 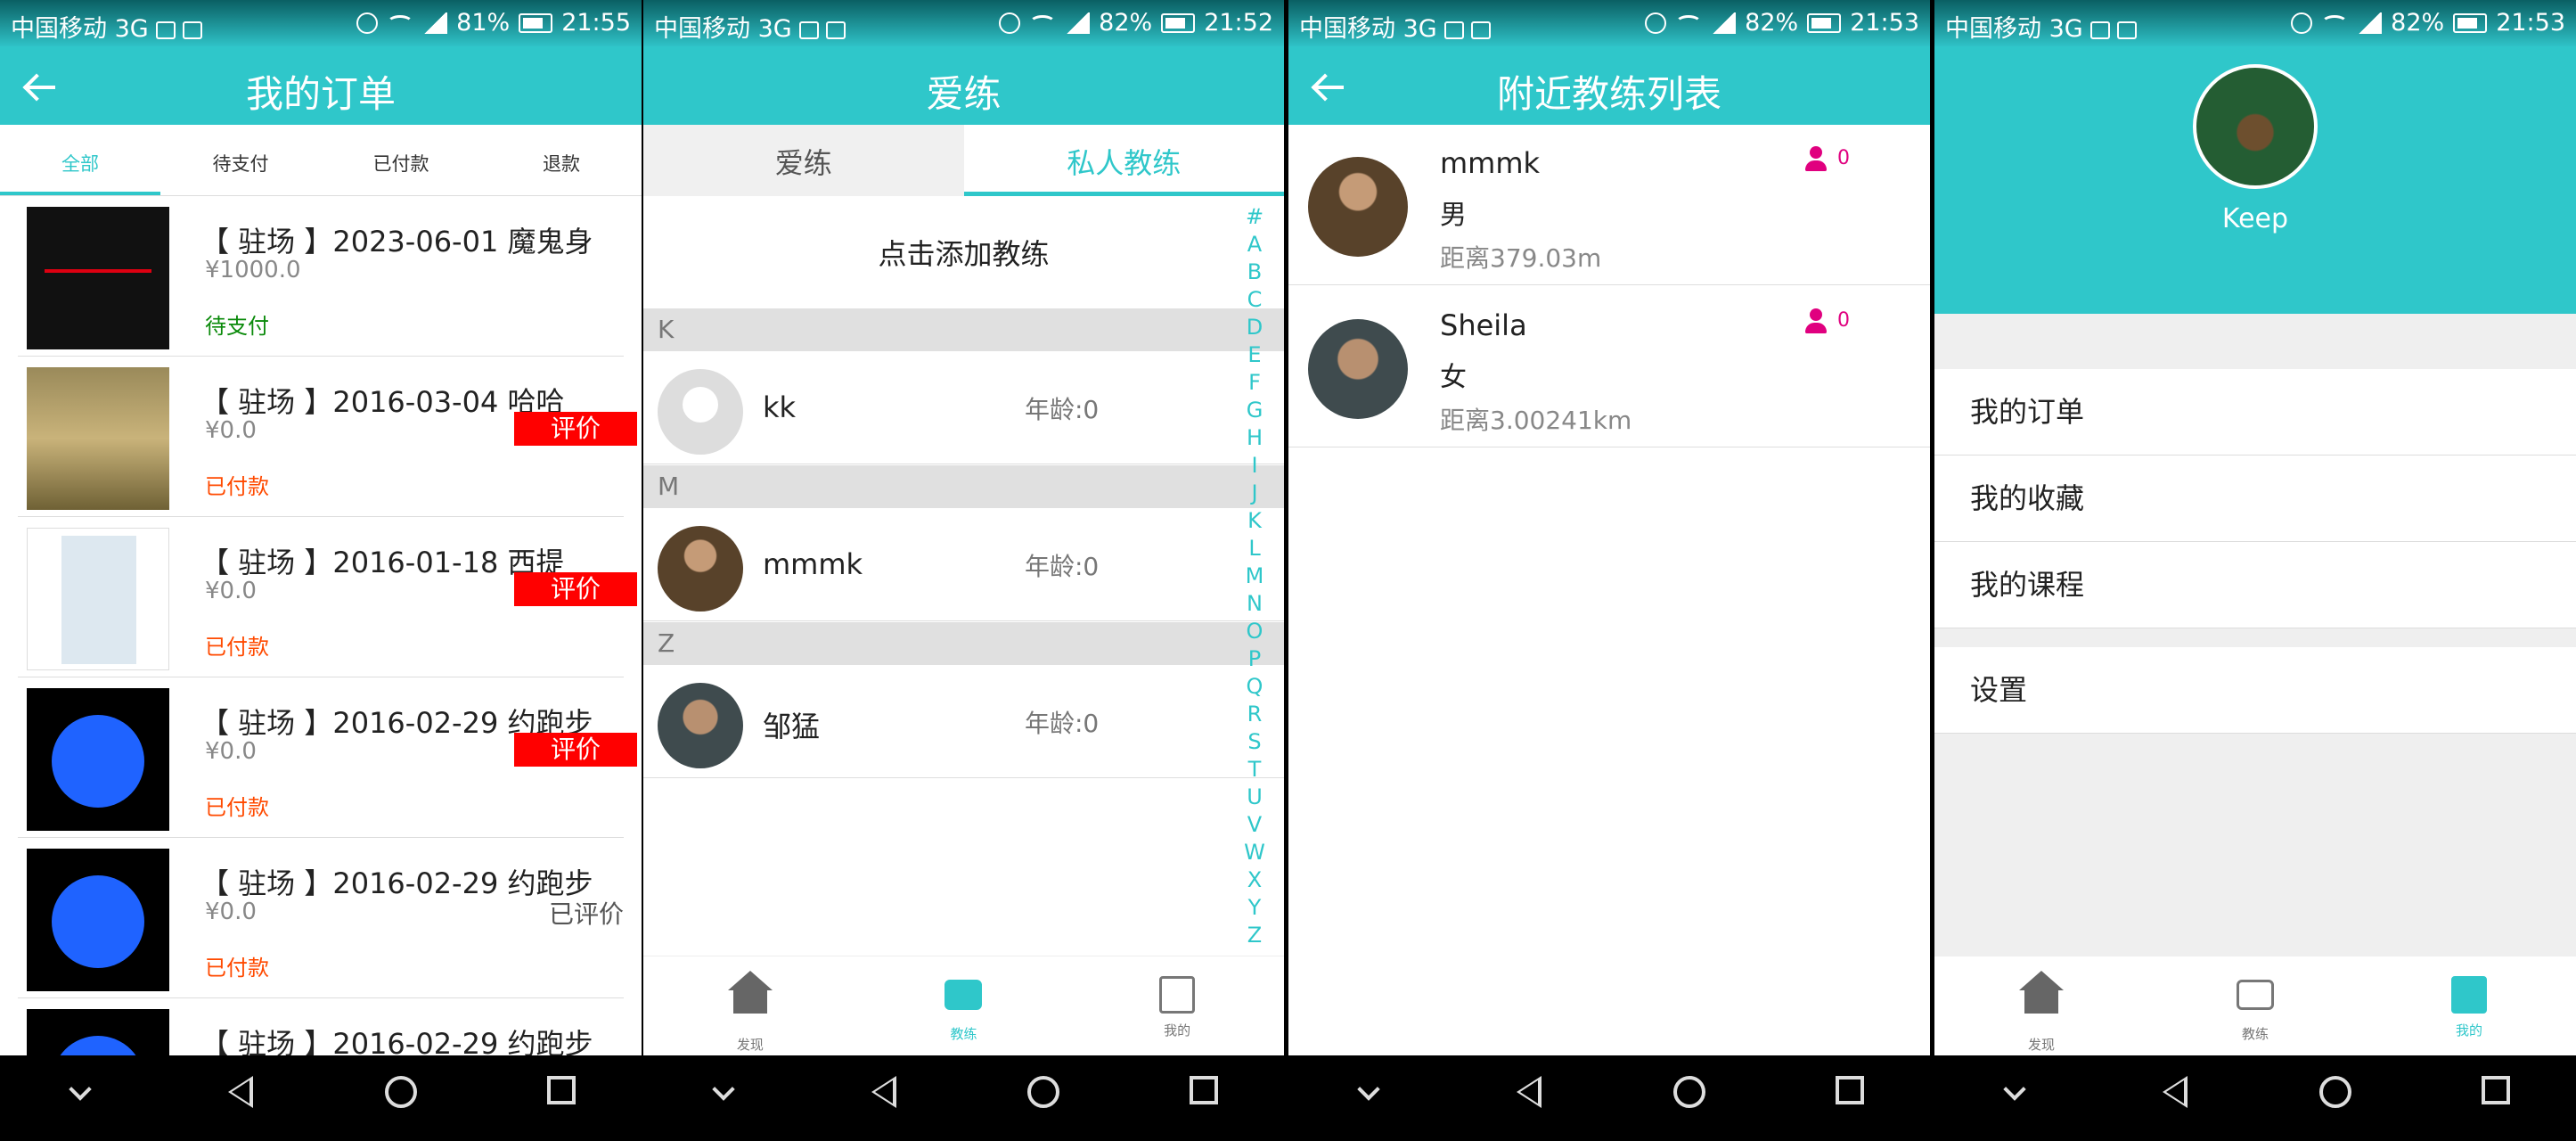 I want to click on alphabet-index-letter: Y, so click(x=1254, y=908).